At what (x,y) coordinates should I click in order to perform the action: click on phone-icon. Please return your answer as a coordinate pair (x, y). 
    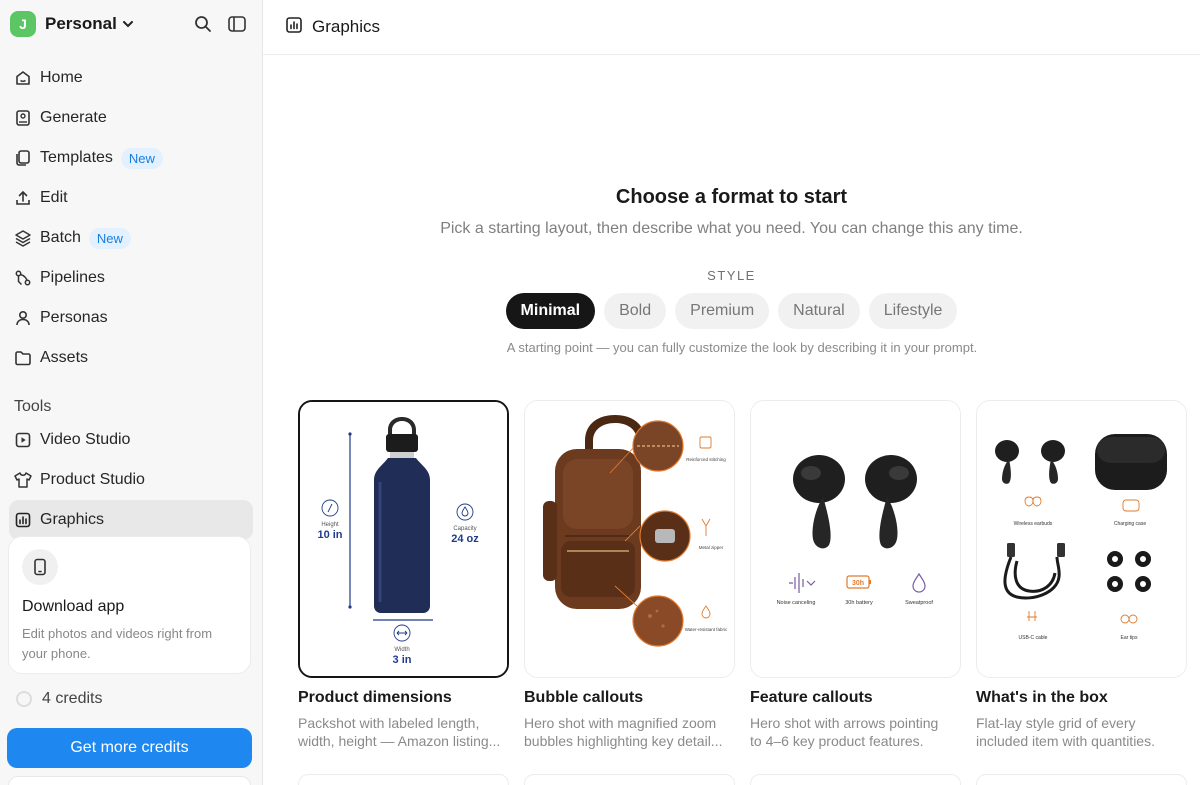
    Looking at the image, I should click on (40, 567).